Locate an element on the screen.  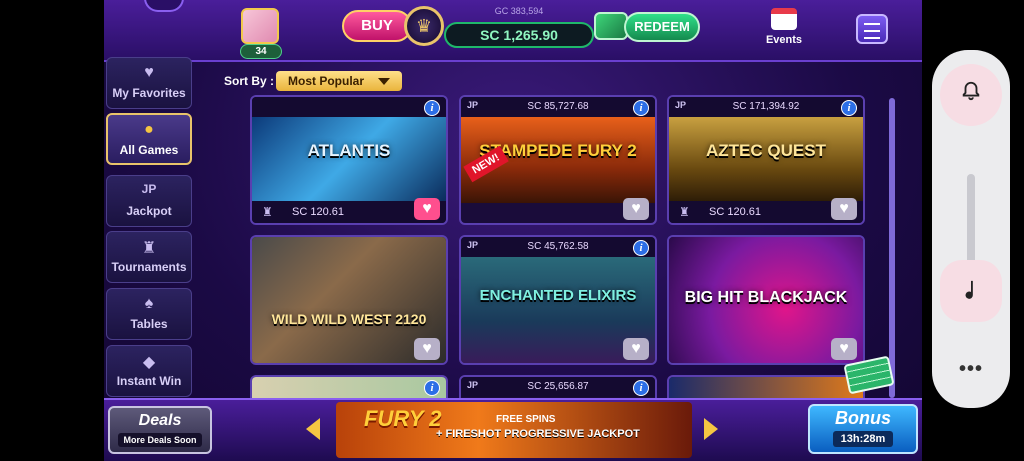
deals-title: Deals is located at coordinates (160, 420).